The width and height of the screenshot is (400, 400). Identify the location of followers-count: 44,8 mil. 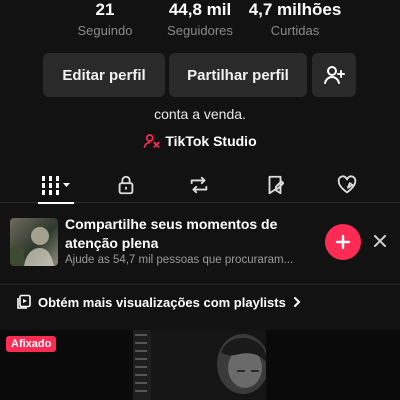
(200, 9).